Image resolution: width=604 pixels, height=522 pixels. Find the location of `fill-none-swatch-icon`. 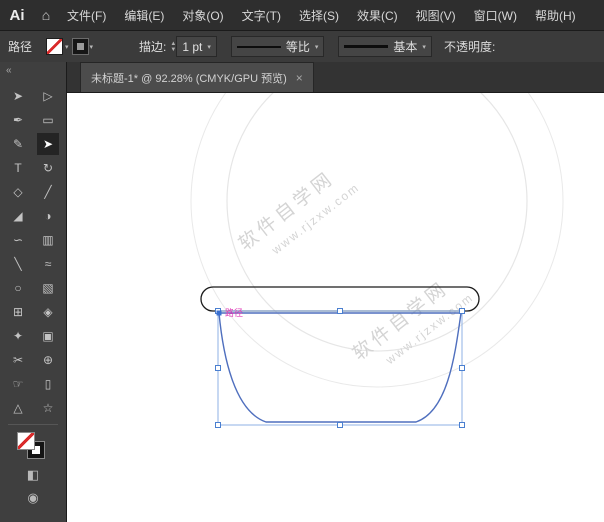

fill-none-swatch-icon is located at coordinates (55, 46).